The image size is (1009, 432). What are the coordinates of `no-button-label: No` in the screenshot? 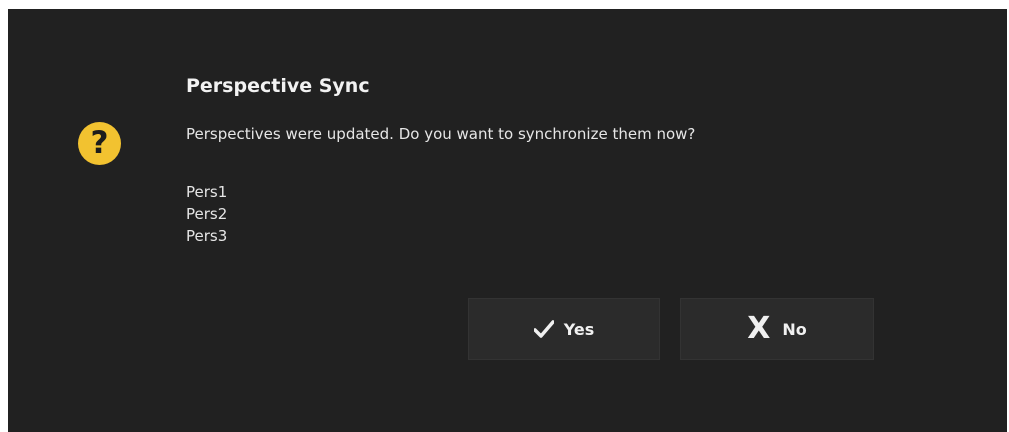 It's located at (794, 329).